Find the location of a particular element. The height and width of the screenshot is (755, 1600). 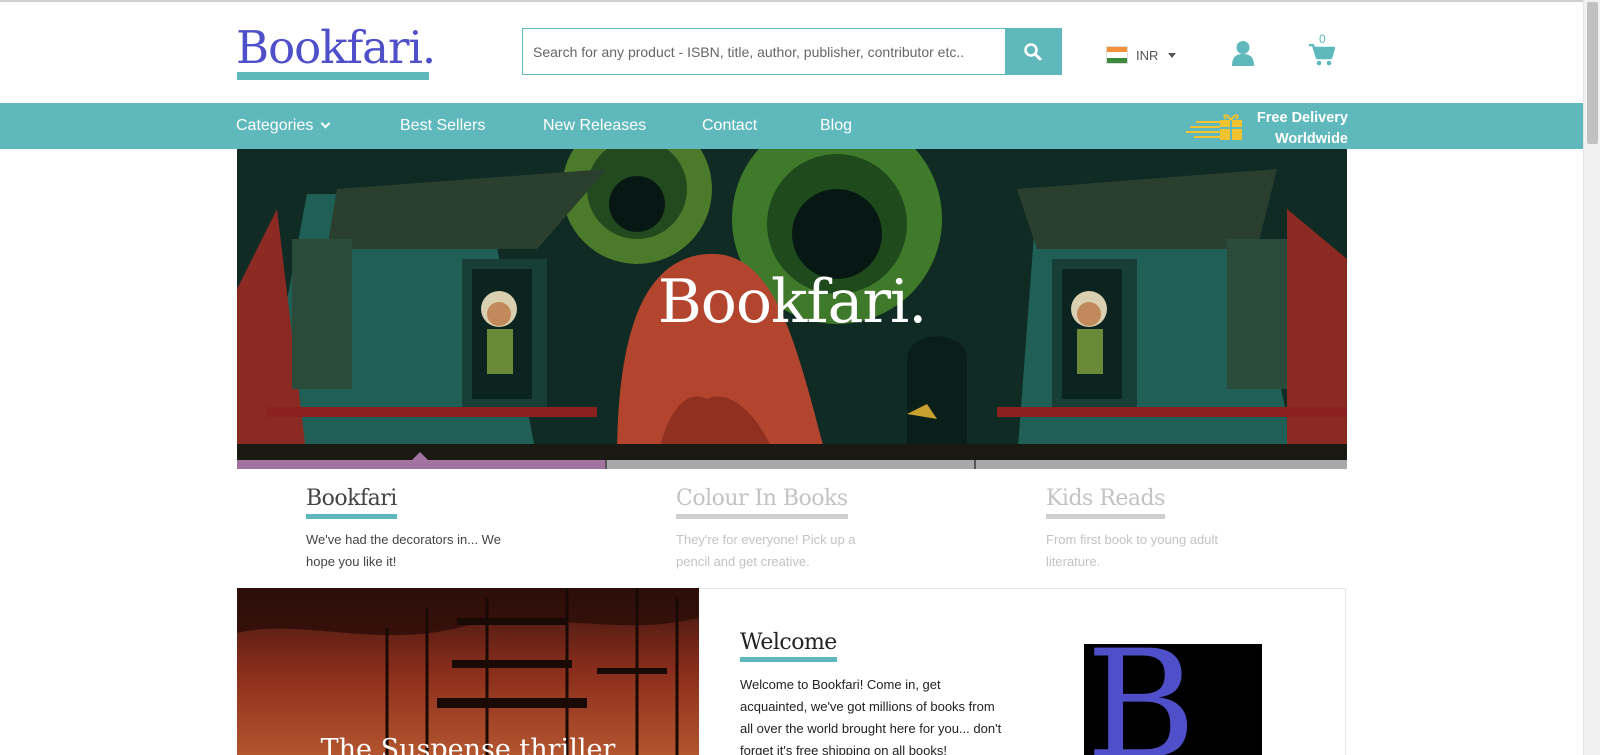

cart-button: 0 is located at coordinates (1323, 50).